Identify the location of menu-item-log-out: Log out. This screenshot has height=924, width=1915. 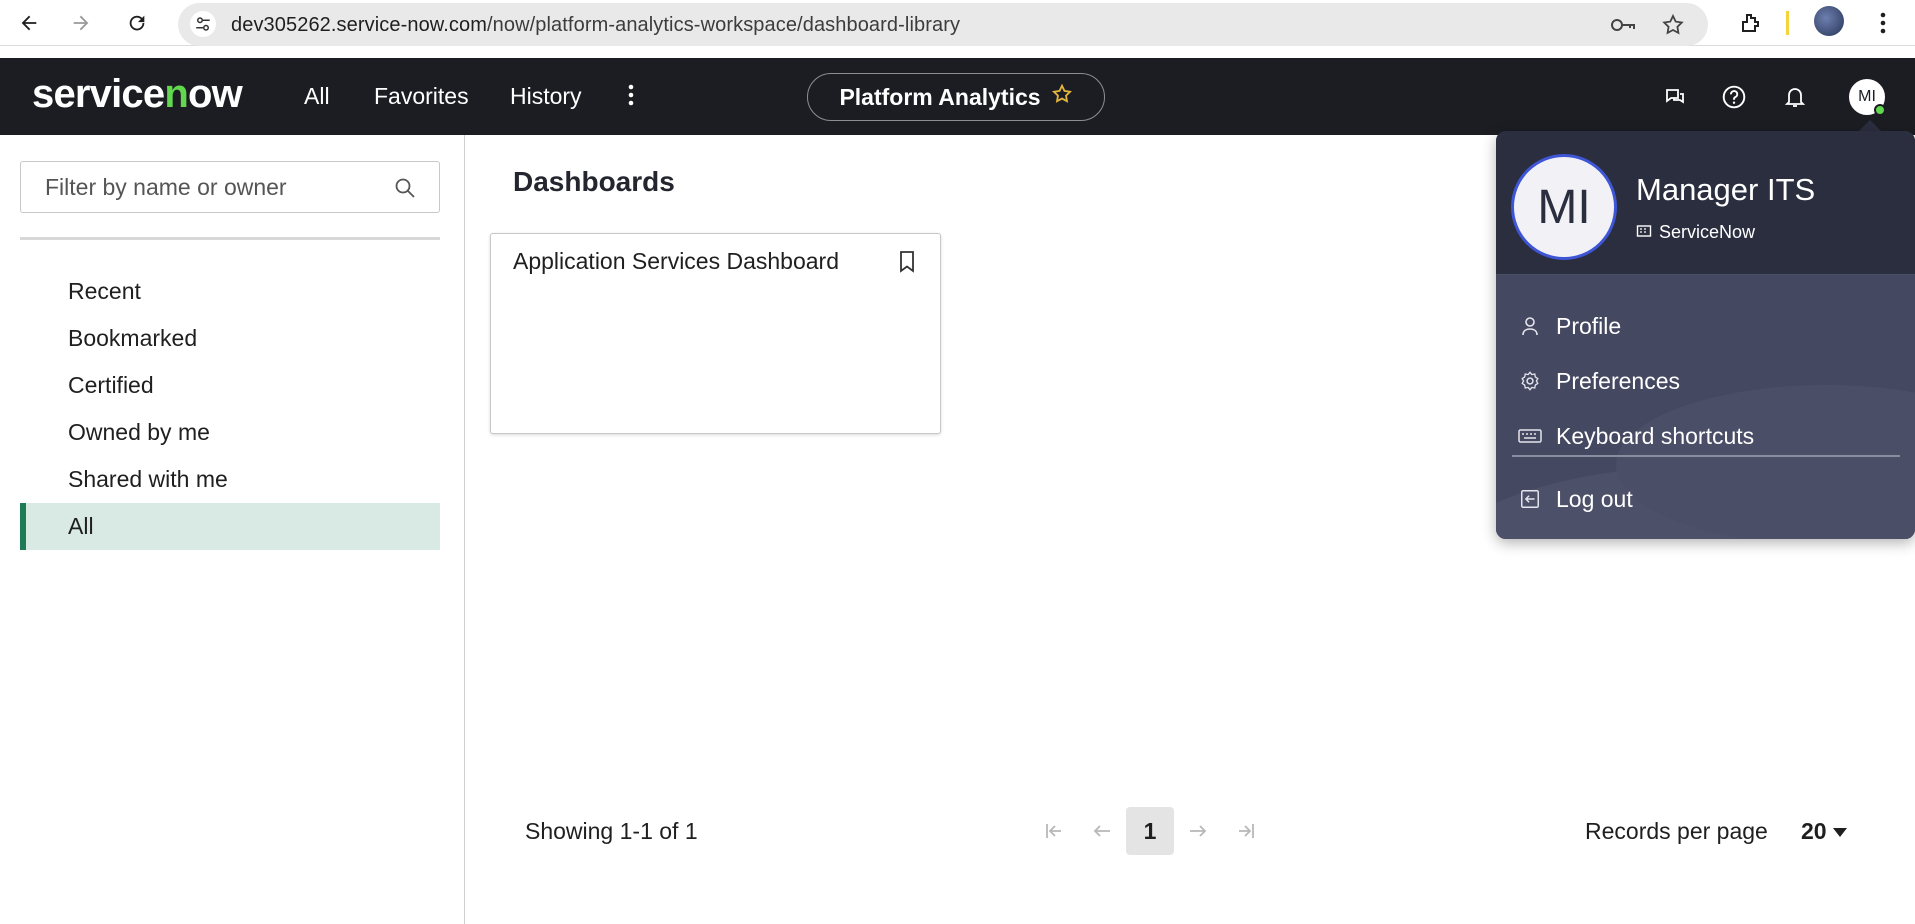
(1575, 499).